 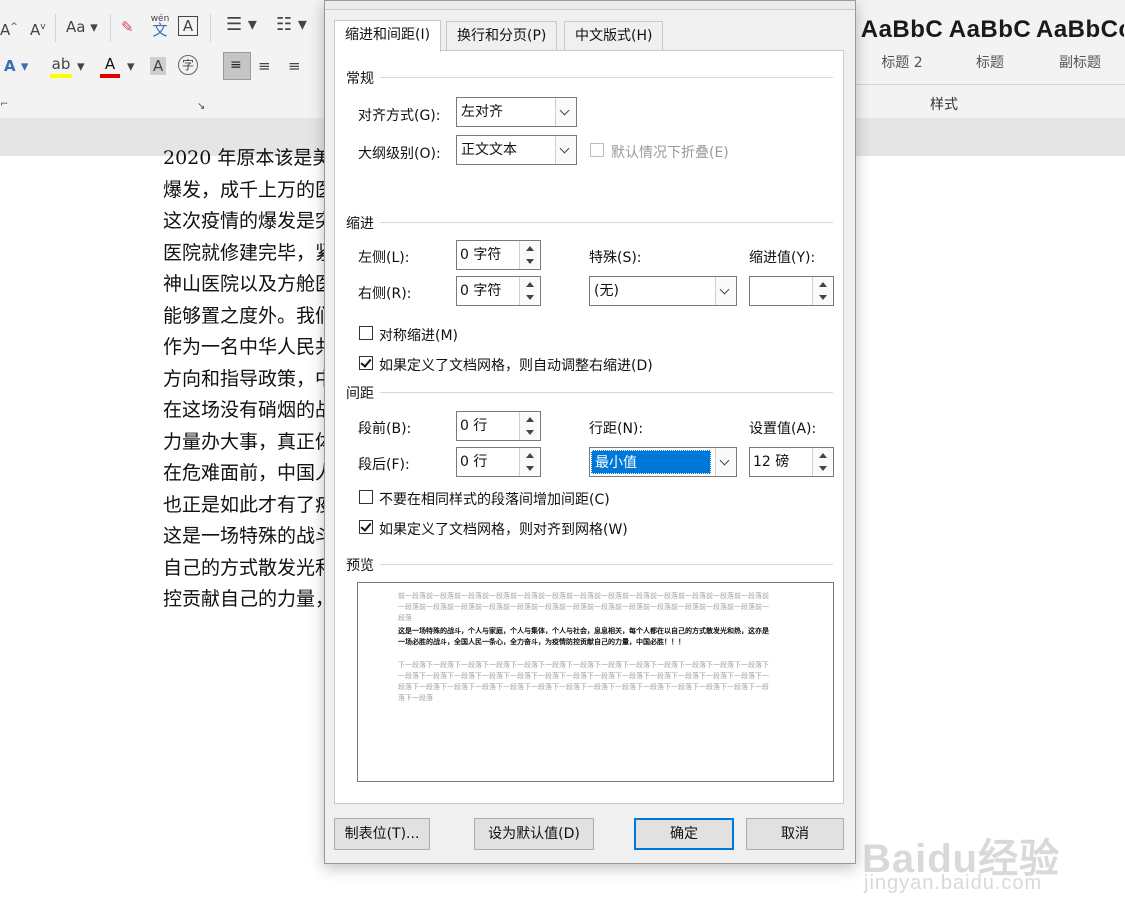 I want to click on line-spacing-value: 最小值, so click(x=651, y=462).